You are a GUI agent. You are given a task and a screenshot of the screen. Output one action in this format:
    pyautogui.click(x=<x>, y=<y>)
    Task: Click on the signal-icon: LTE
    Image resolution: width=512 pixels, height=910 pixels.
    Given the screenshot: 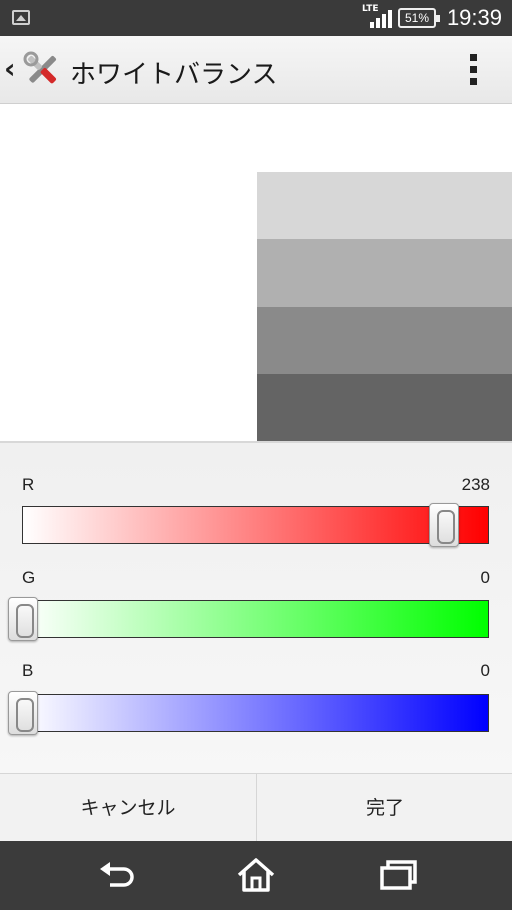 What is the action you would take?
    pyautogui.click(x=377, y=17)
    